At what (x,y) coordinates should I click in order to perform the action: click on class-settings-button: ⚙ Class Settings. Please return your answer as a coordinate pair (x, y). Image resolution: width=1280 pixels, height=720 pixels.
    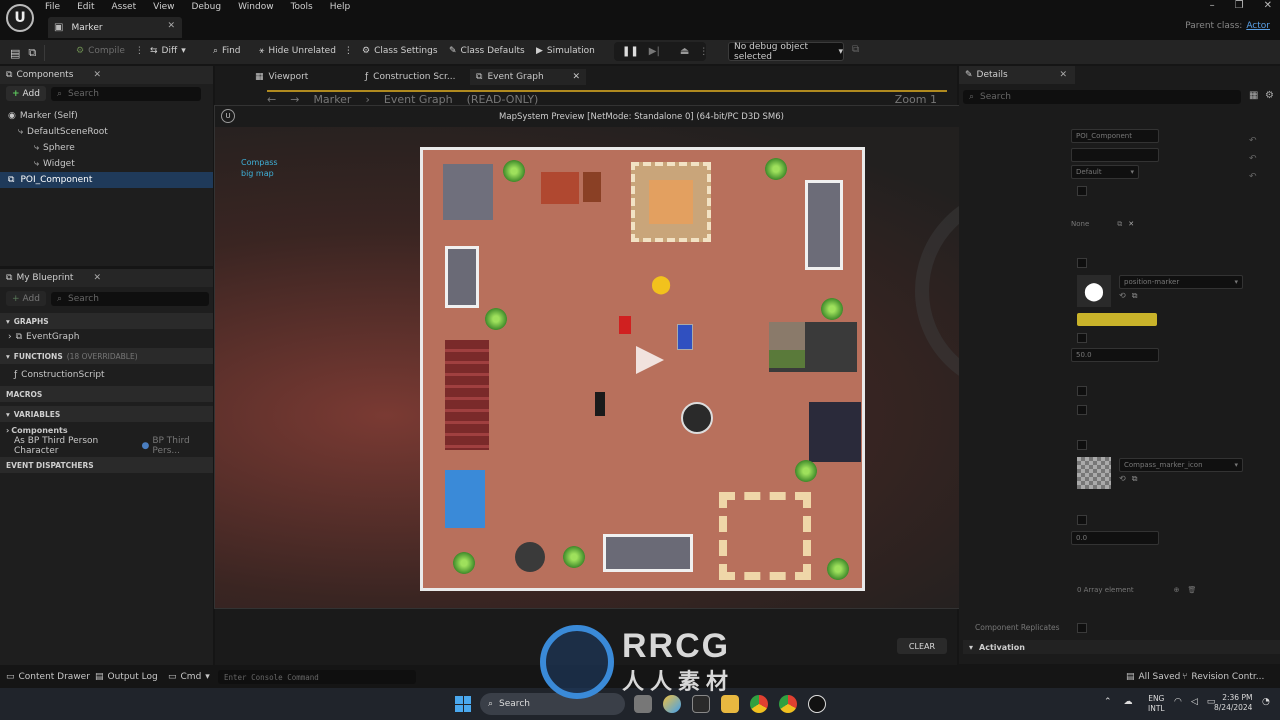
    Looking at the image, I should click on (400, 51).